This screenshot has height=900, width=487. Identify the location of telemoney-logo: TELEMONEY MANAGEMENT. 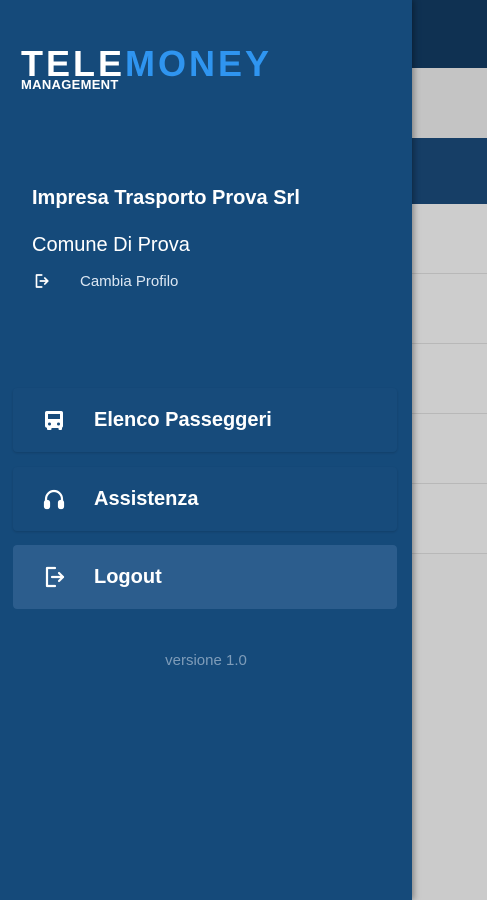
(151, 71).